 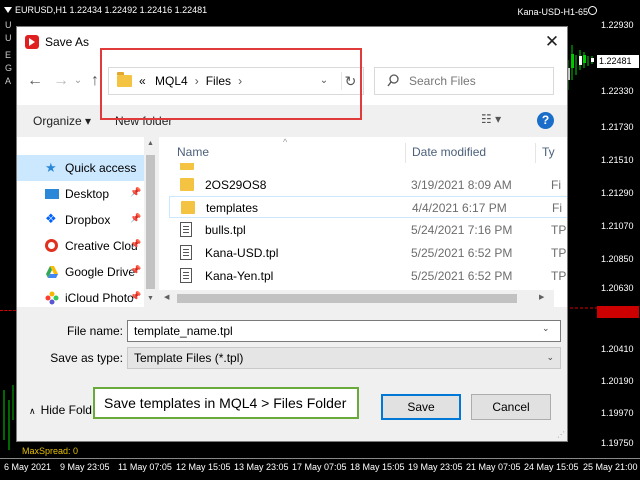 What do you see at coordinates (225, 230) in the screenshot?
I see `file-name: bulls.tpl` at bounding box center [225, 230].